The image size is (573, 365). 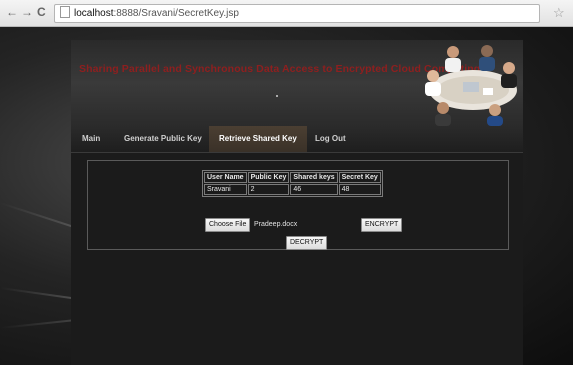 I want to click on address-bar: localhost:8888/Sravani/SecretKey.jsp, so click(x=297, y=13).